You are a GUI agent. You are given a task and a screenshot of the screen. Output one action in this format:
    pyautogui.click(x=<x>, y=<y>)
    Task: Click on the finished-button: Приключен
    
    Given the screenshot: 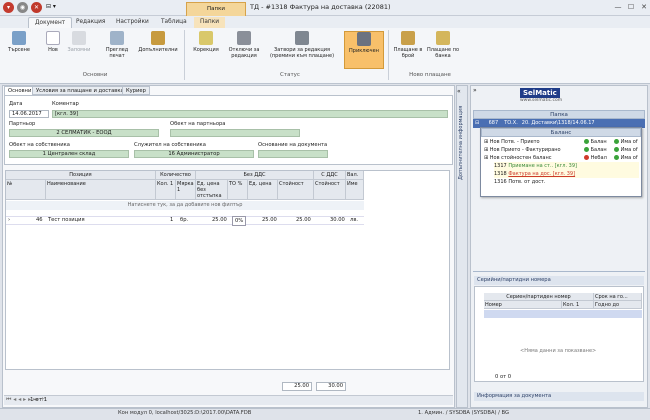 What is the action you would take?
    pyautogui.click(x=364, y=50)
    